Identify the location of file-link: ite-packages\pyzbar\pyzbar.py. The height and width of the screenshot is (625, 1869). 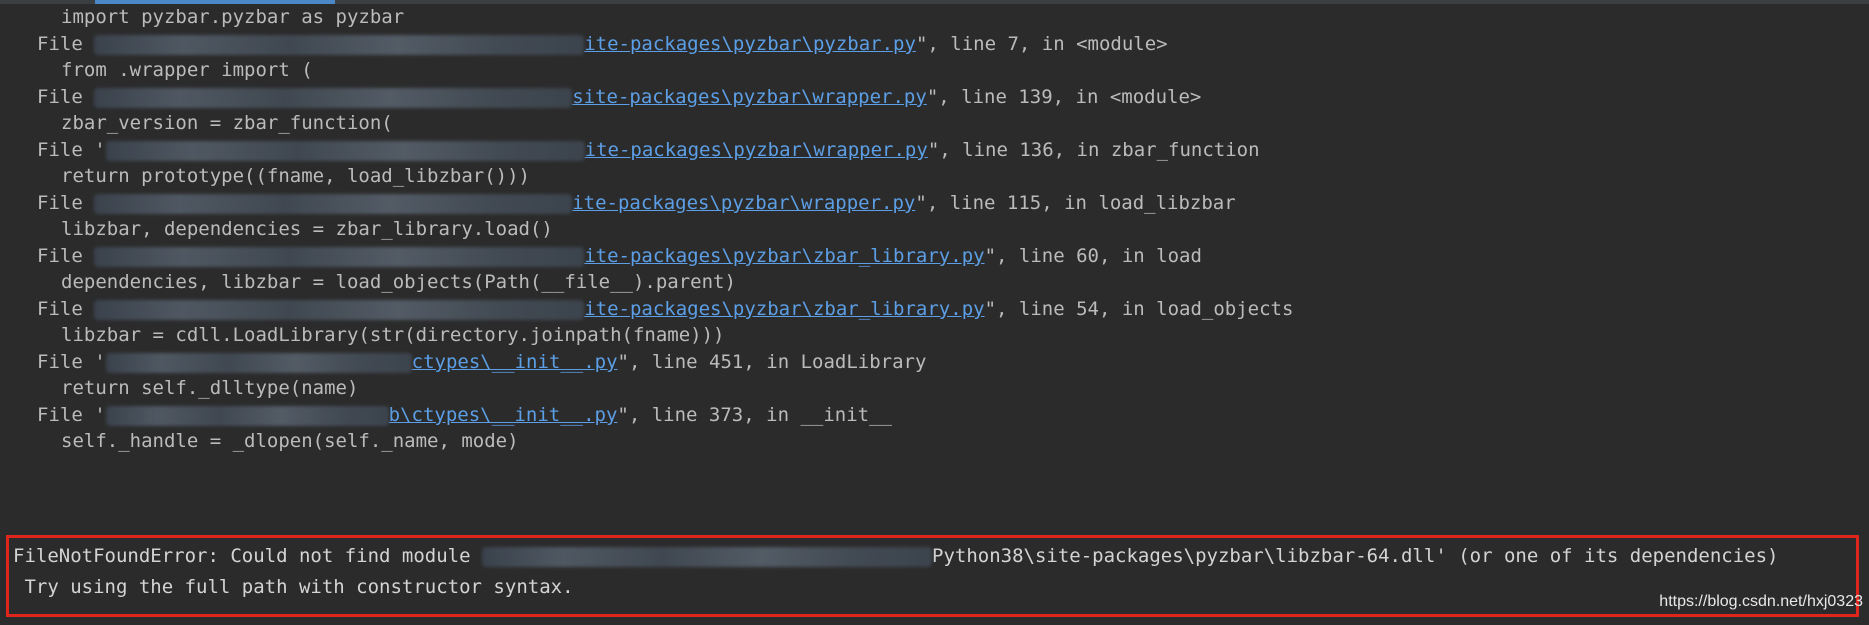
(750, 44).